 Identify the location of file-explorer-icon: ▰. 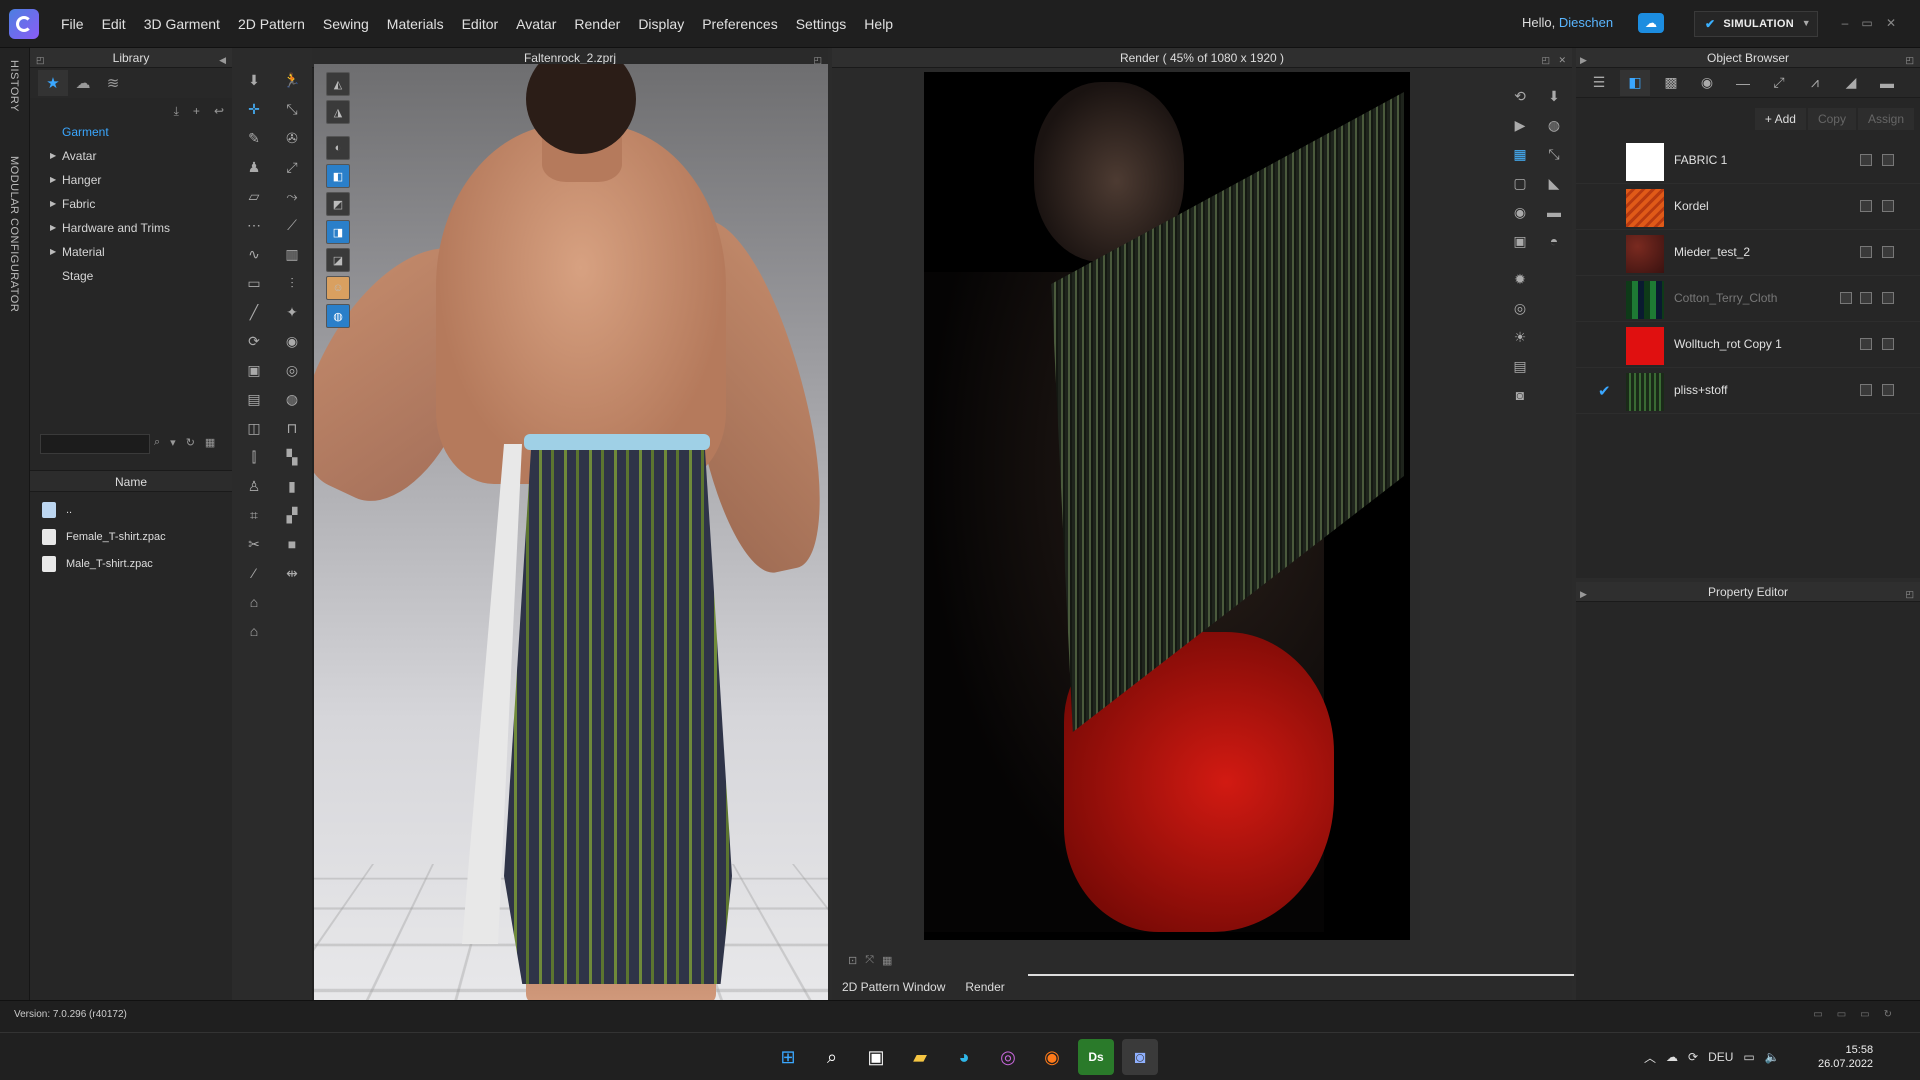
(920, 1057).